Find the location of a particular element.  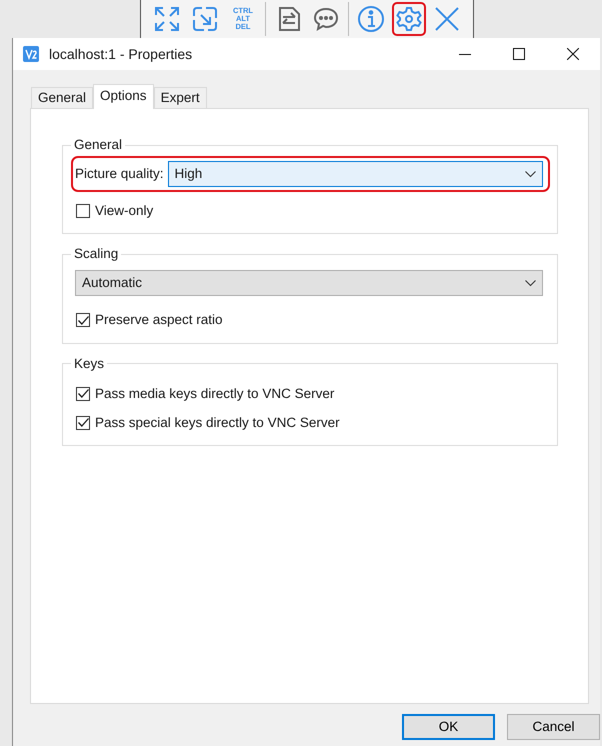

tab: Options is located at coordinates (123, 96).